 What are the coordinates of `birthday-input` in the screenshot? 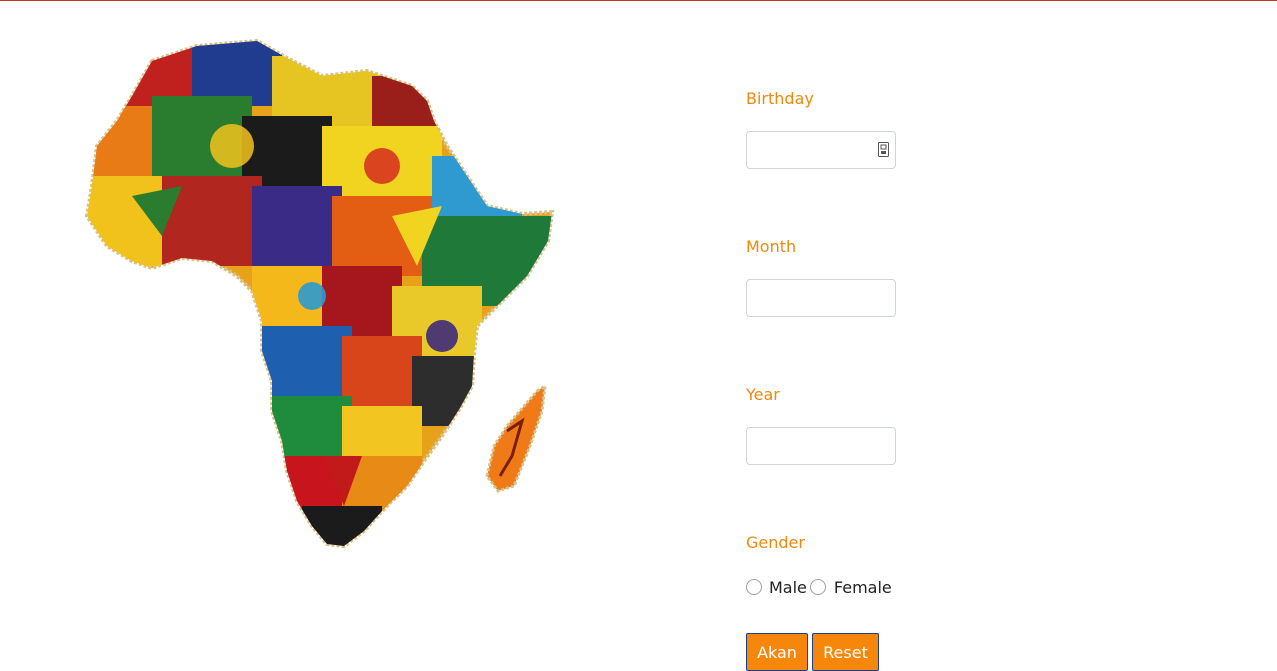 It's located at (821, 150).